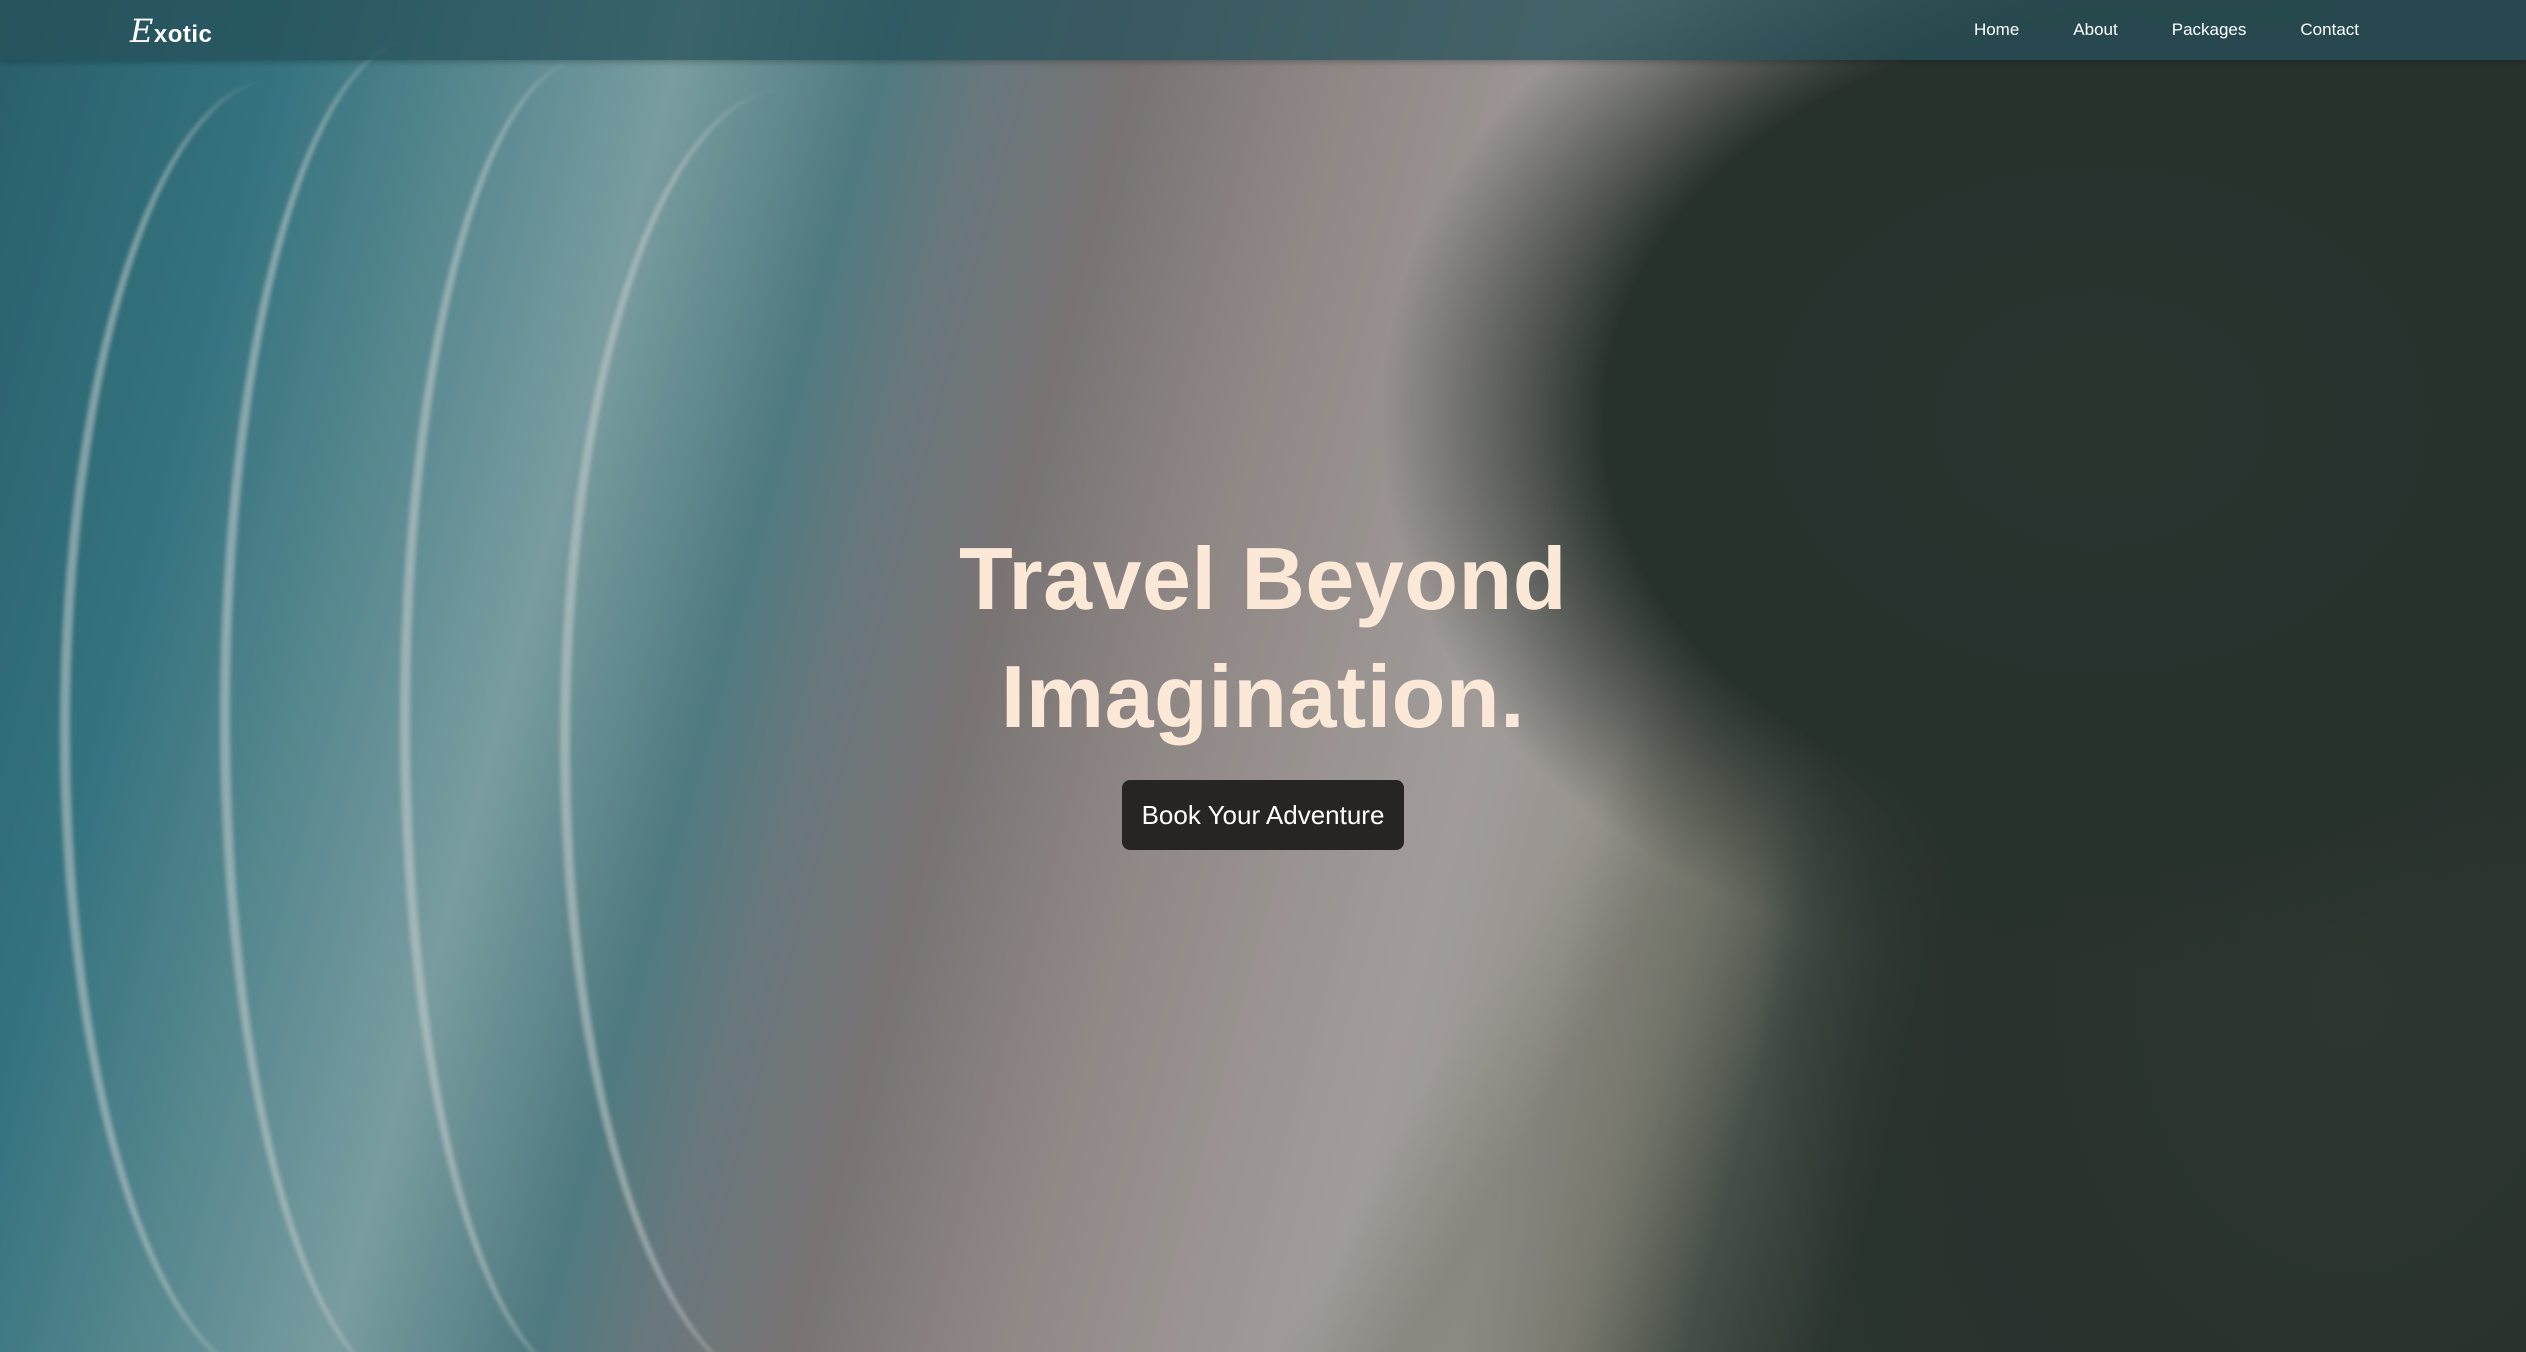 This screenshot has width=2526, height=1352. I want to click on top-navbar: Exotic Home About Packages Contact, so click(1263, 30).